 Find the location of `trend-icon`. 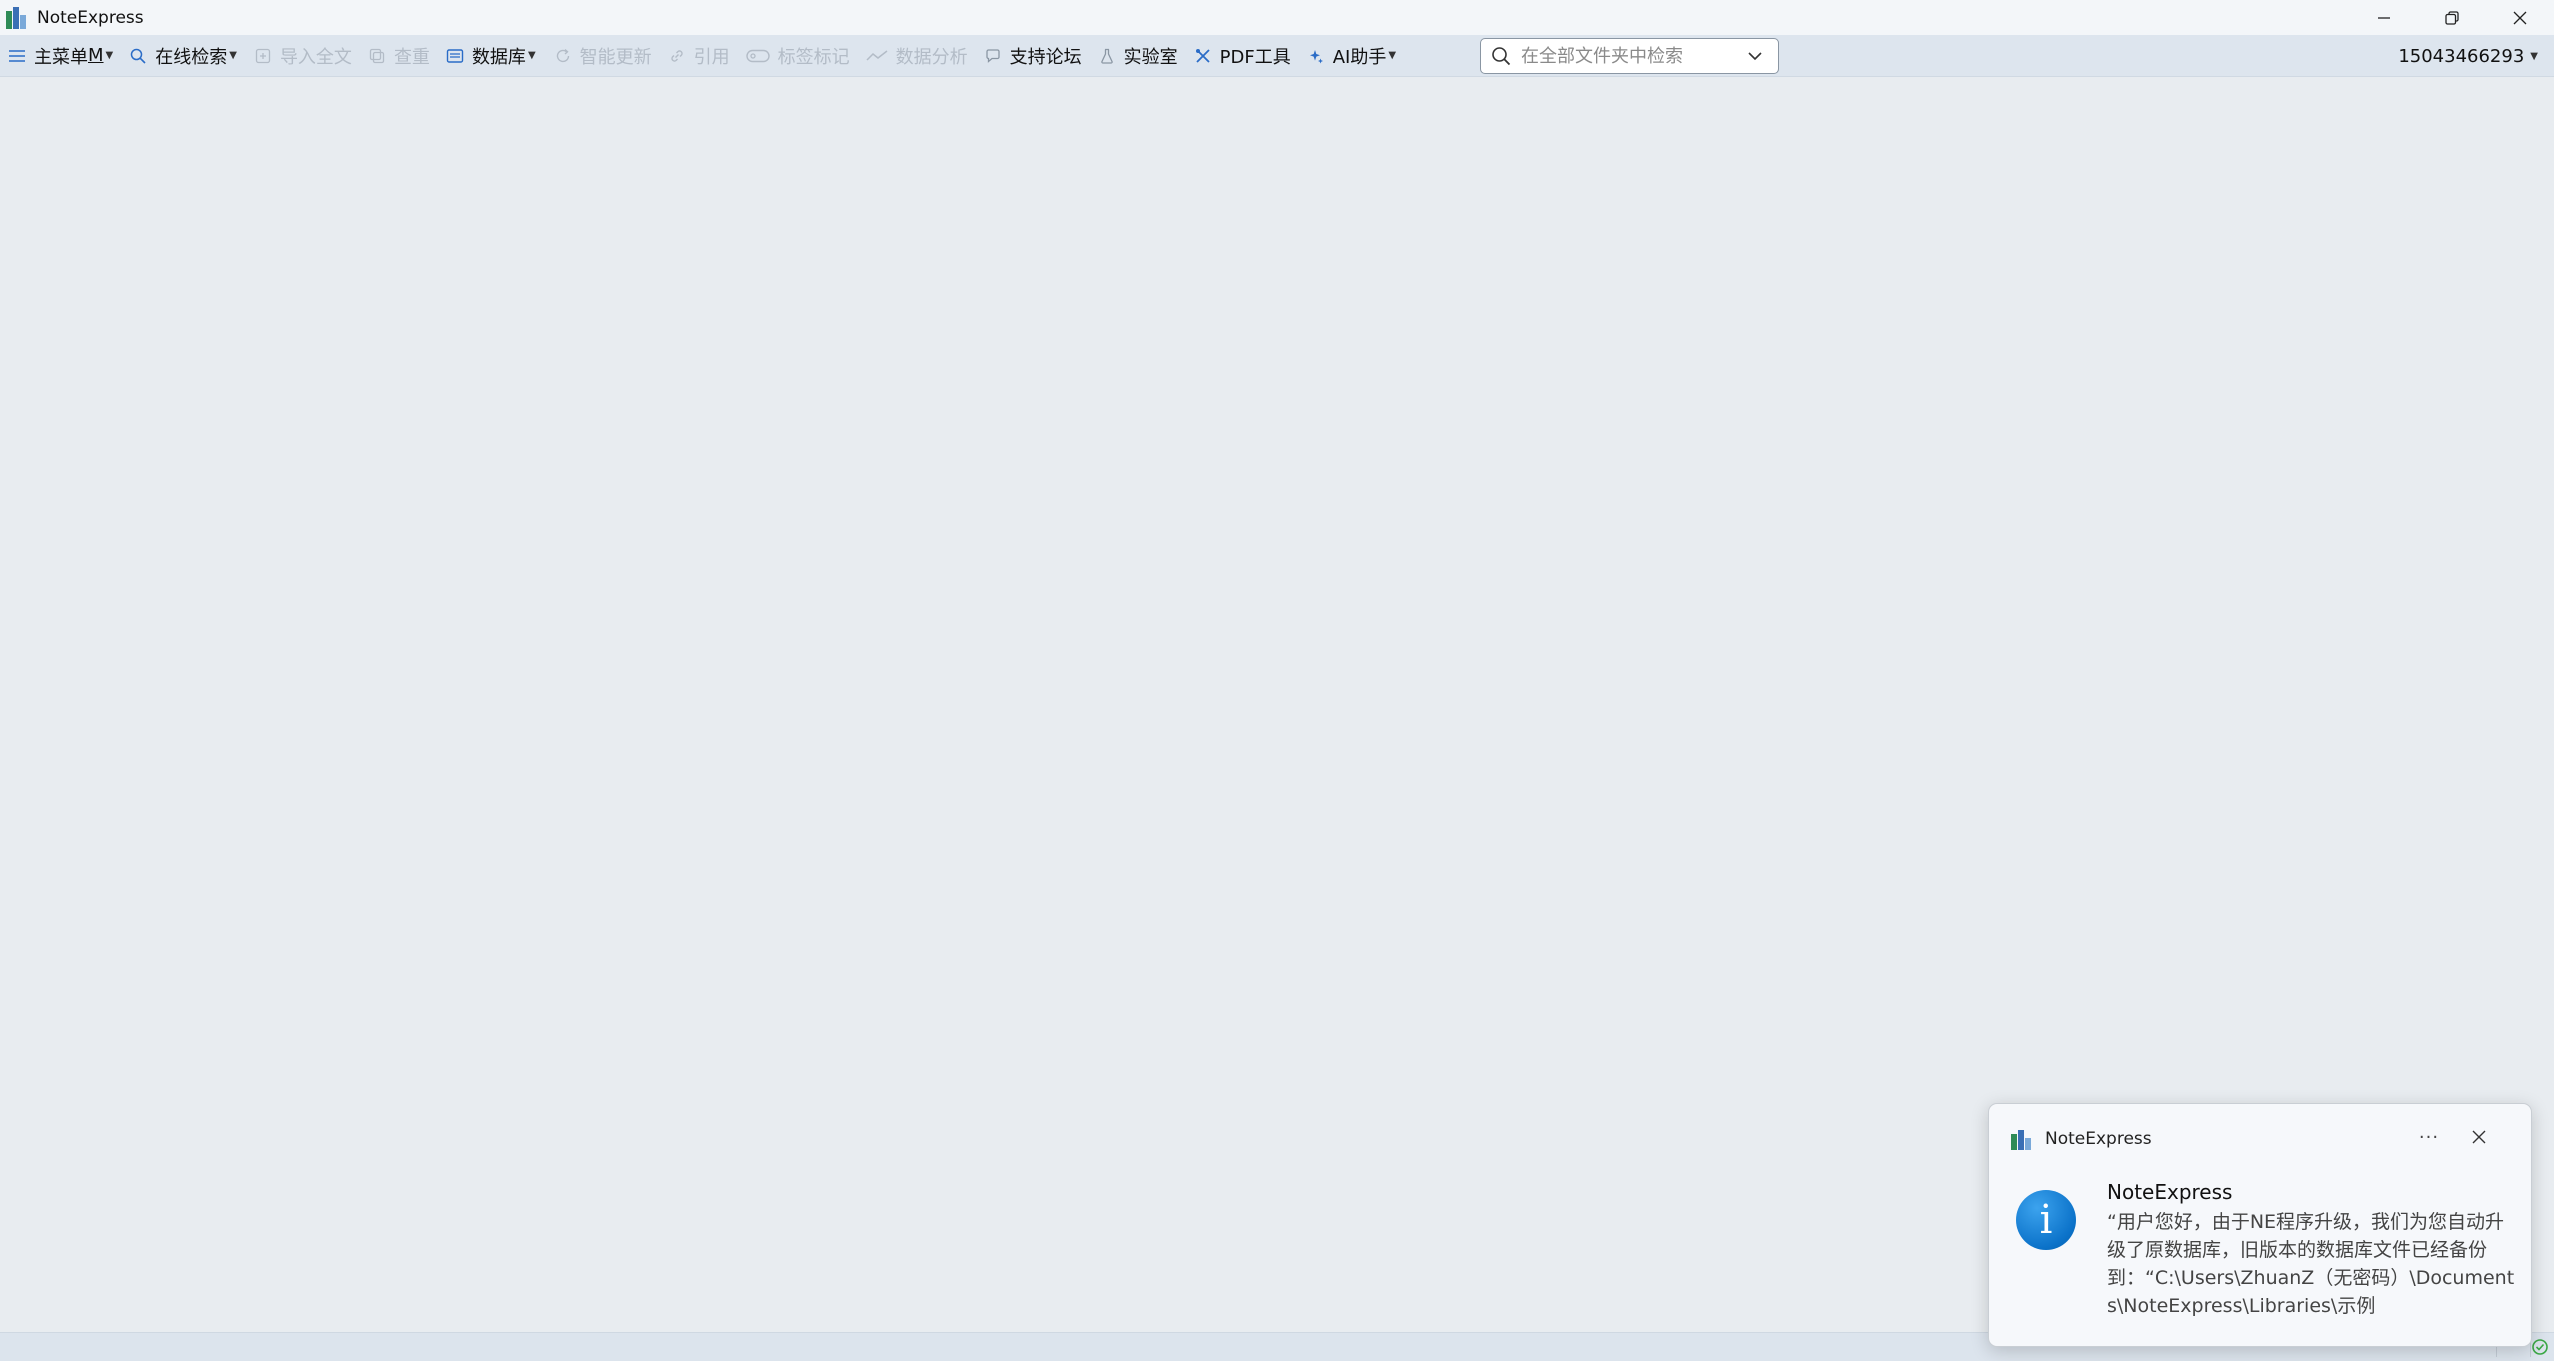

trend-icon is located at coordinates (877, 56).